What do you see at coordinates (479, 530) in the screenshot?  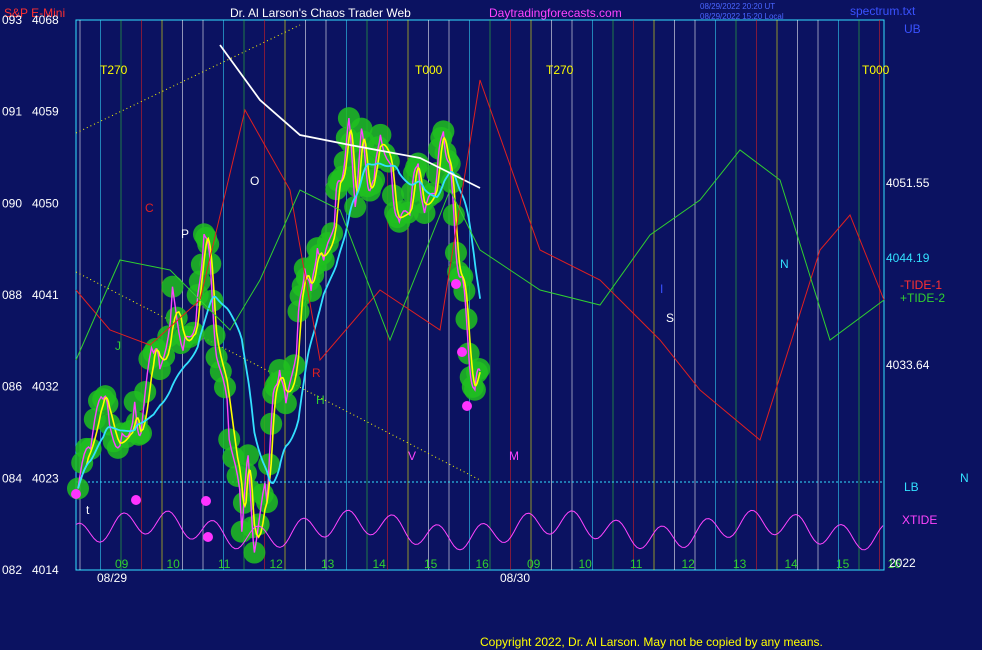 I see `xtide-line` at bounding box center [479, 530].